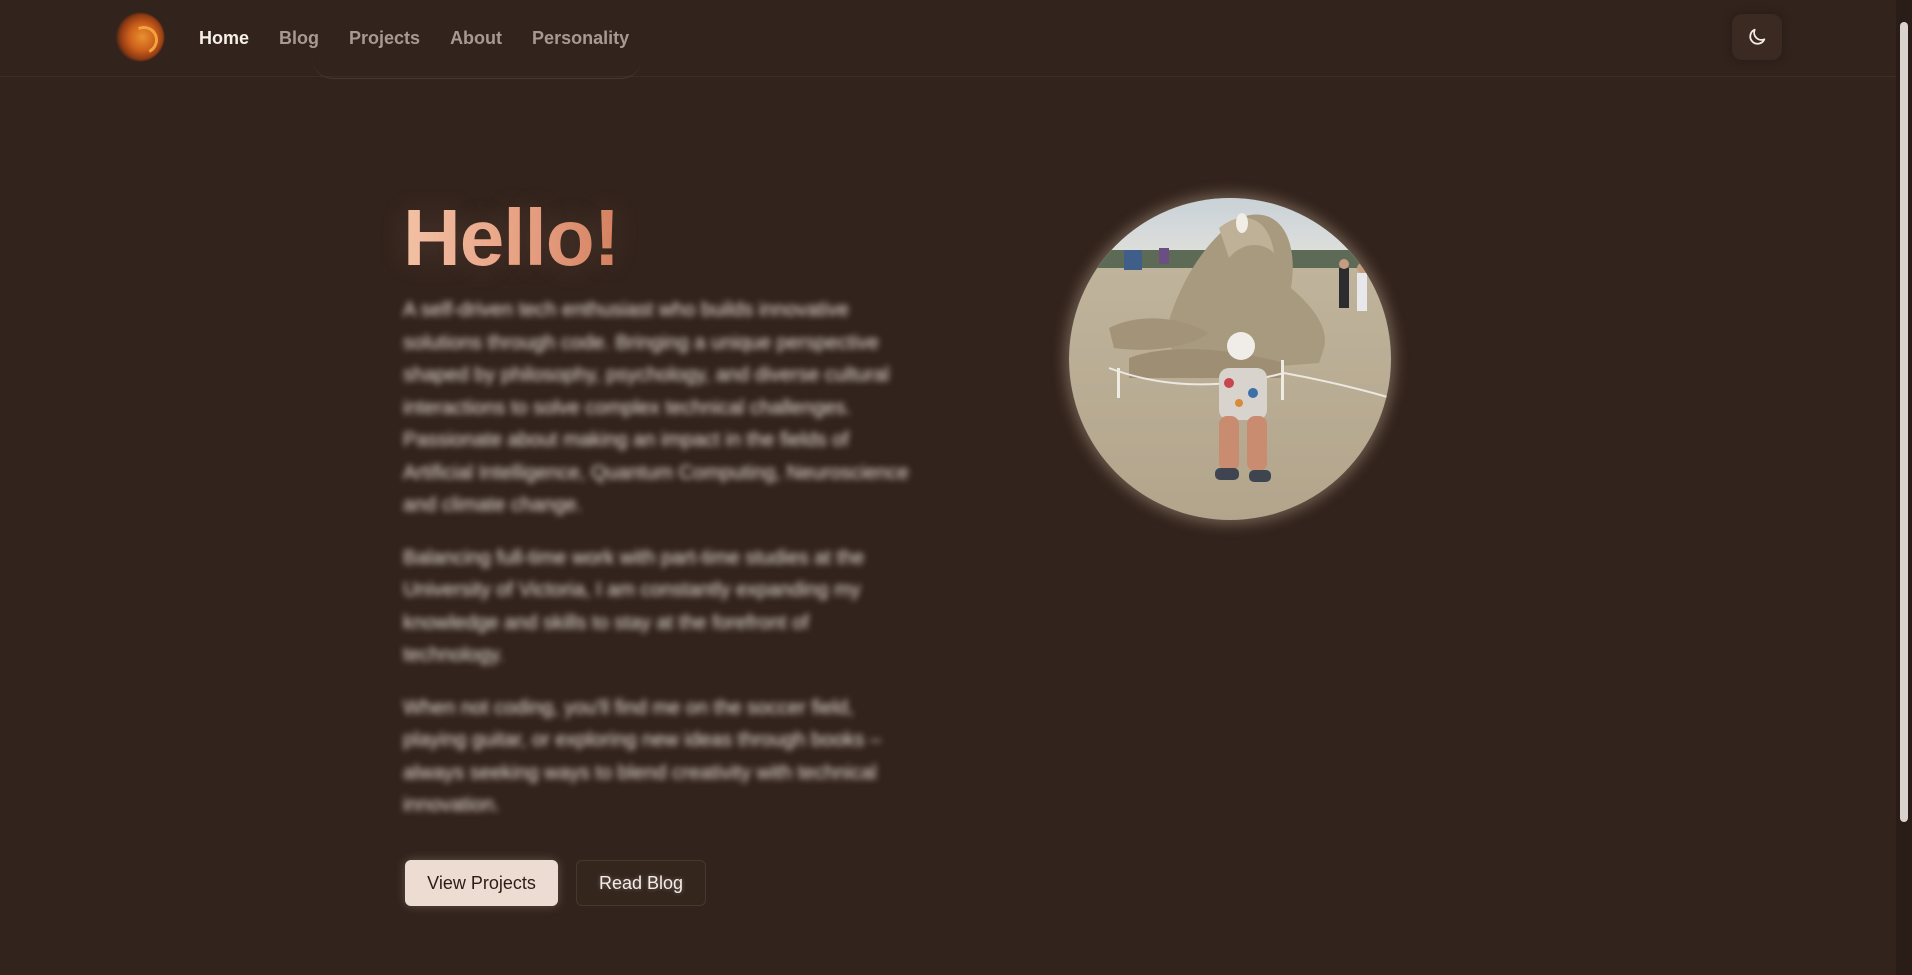  I want to click on hero-actions: View Projects Read Blog, so click(555, 883).